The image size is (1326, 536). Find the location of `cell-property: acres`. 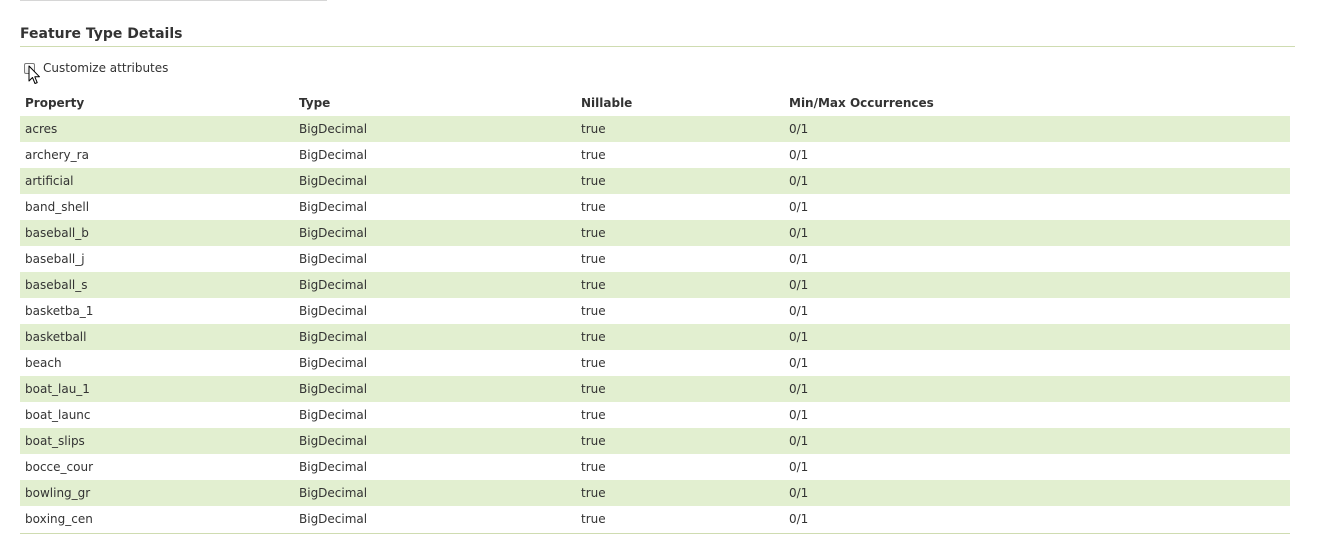

cell-property: acres is located at coordinates (157, 129).